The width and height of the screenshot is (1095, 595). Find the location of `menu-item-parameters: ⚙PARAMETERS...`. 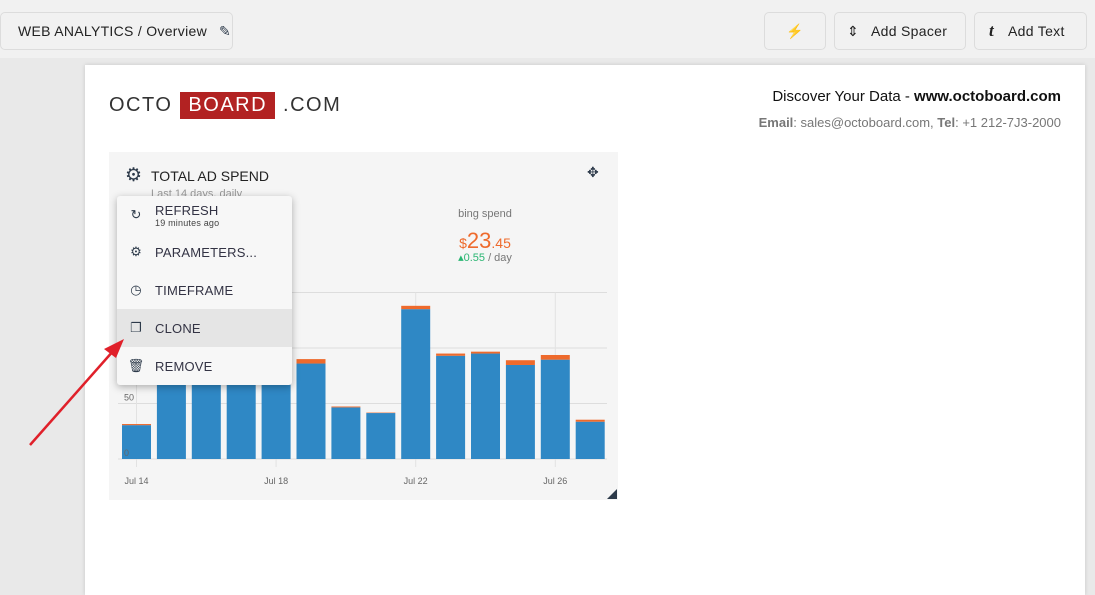

menu-item-parameters: ⚙PARAMETERS... is located at coordinates (204, 252).